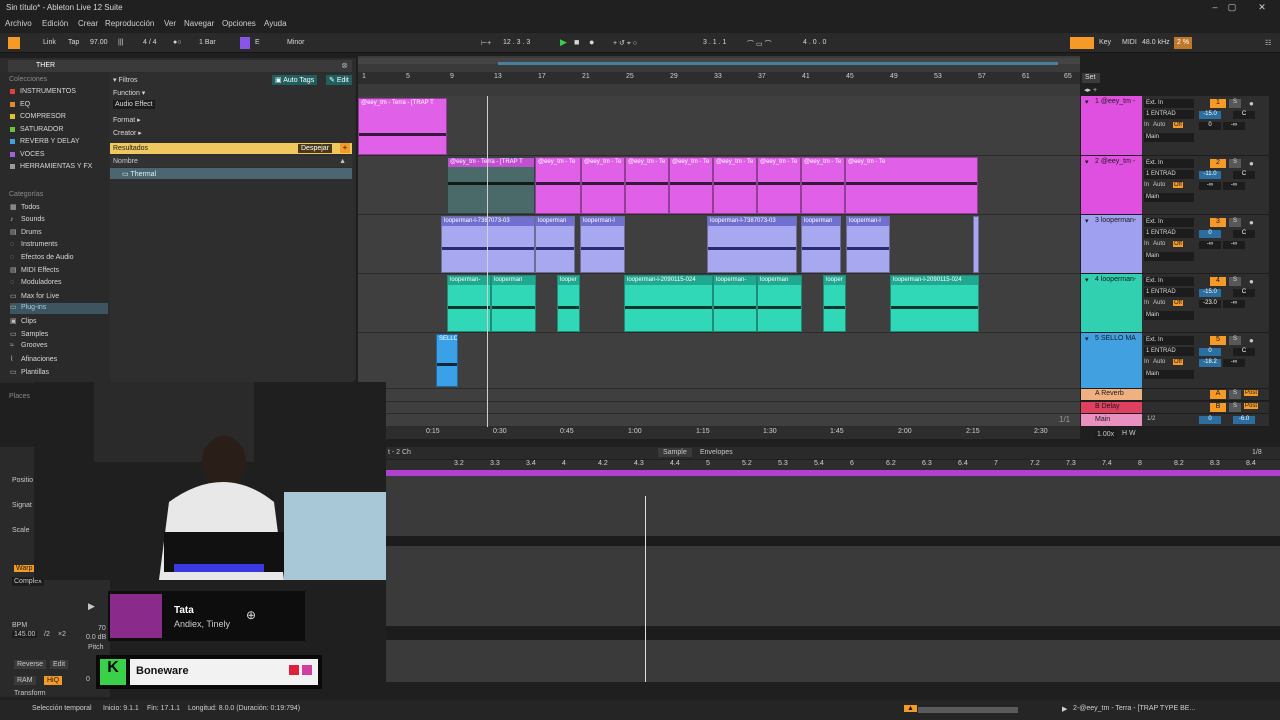 This screenshot has height=720, width=1280. What do you see at coordinates (18, 23) in the screenshot?
I see `menu-archivo: Archivo` at bounding box center [18, 23].